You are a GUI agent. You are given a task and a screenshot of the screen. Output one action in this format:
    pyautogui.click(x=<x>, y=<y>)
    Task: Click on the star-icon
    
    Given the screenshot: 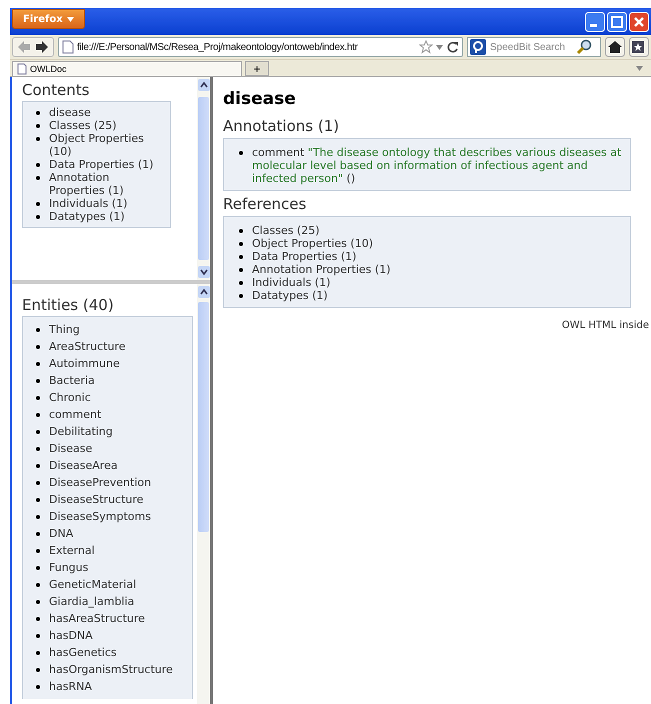 What is the action you would take?
    pyautogui.click(x=426, y=47)
    